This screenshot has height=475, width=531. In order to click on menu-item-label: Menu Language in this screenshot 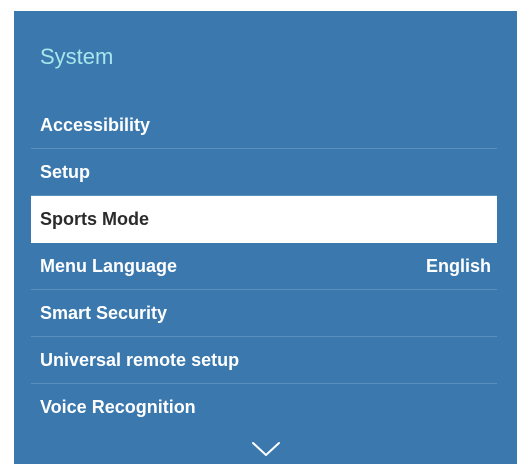, I will do `click(109, 265)`.